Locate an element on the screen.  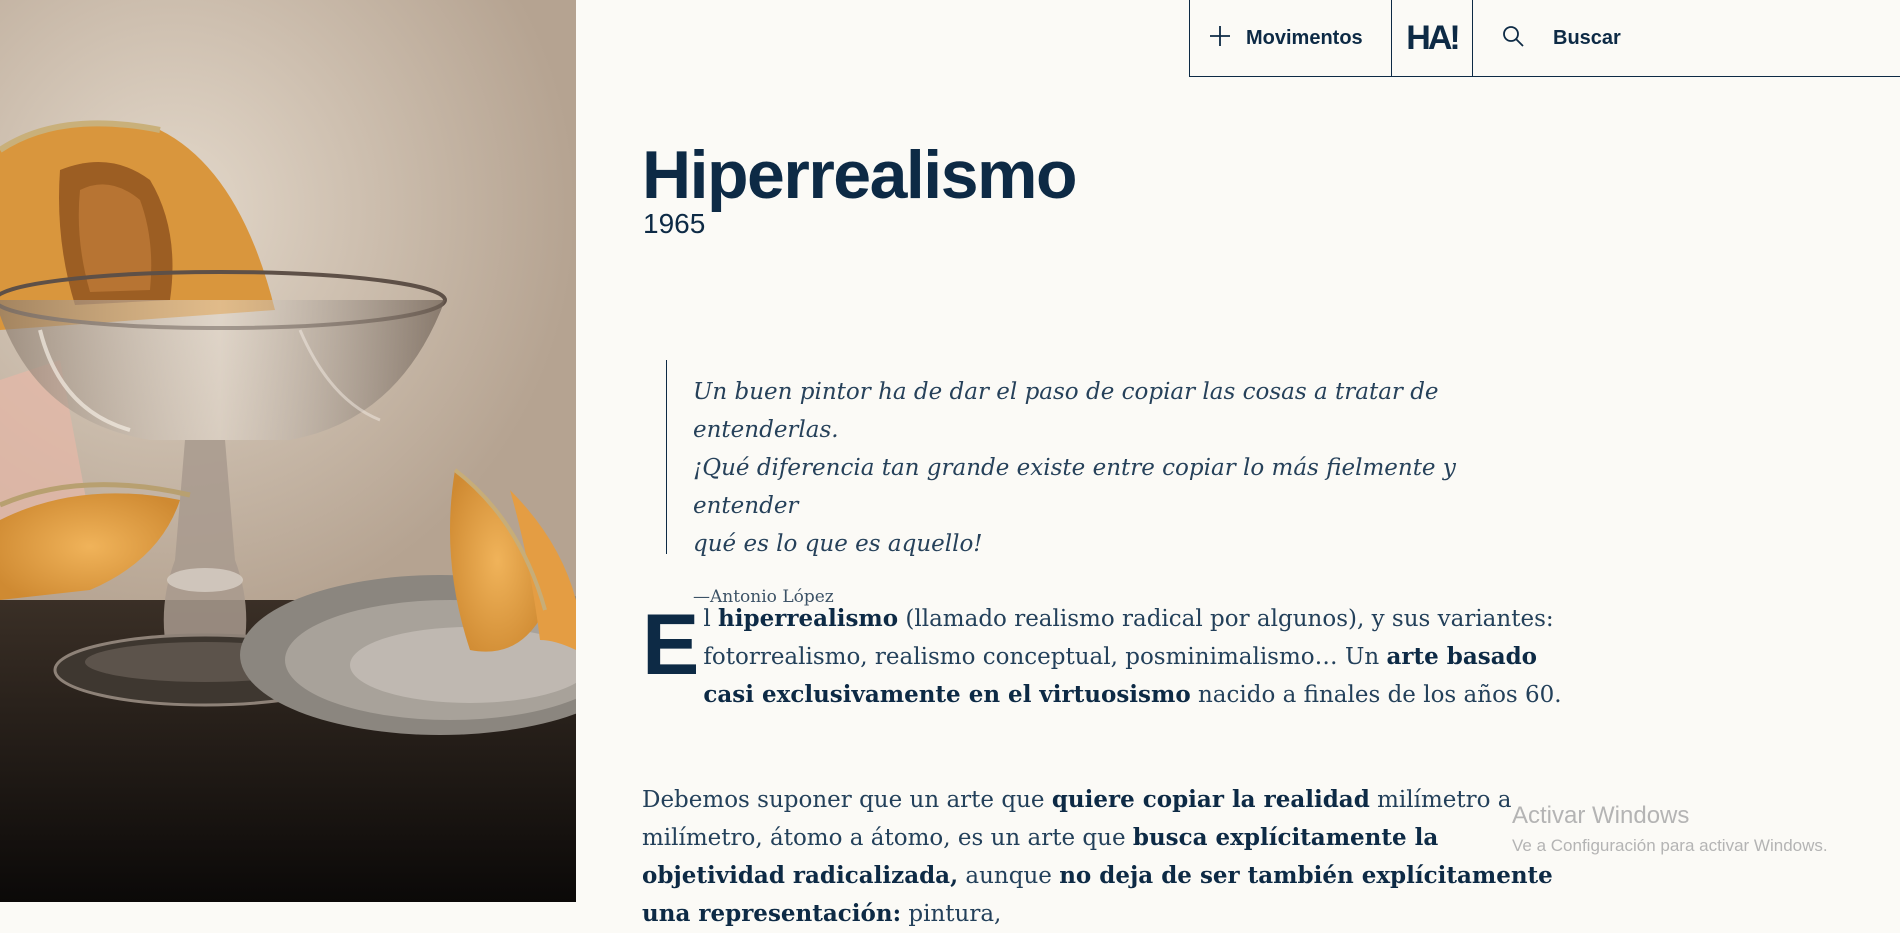
paragraph-text: aunque is located at coordinates (1009, 876).